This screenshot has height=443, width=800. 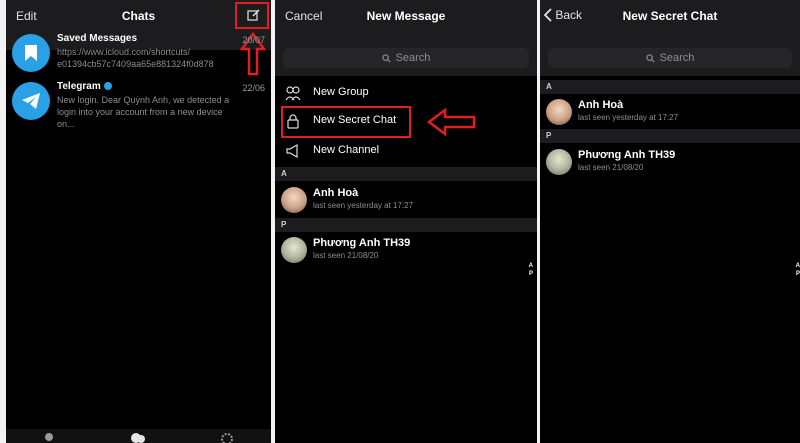 What do you see at coordinates (346, 122) in the screenshot?
I see `secret-chat-highlight-box` at bounding box center [346, 122].